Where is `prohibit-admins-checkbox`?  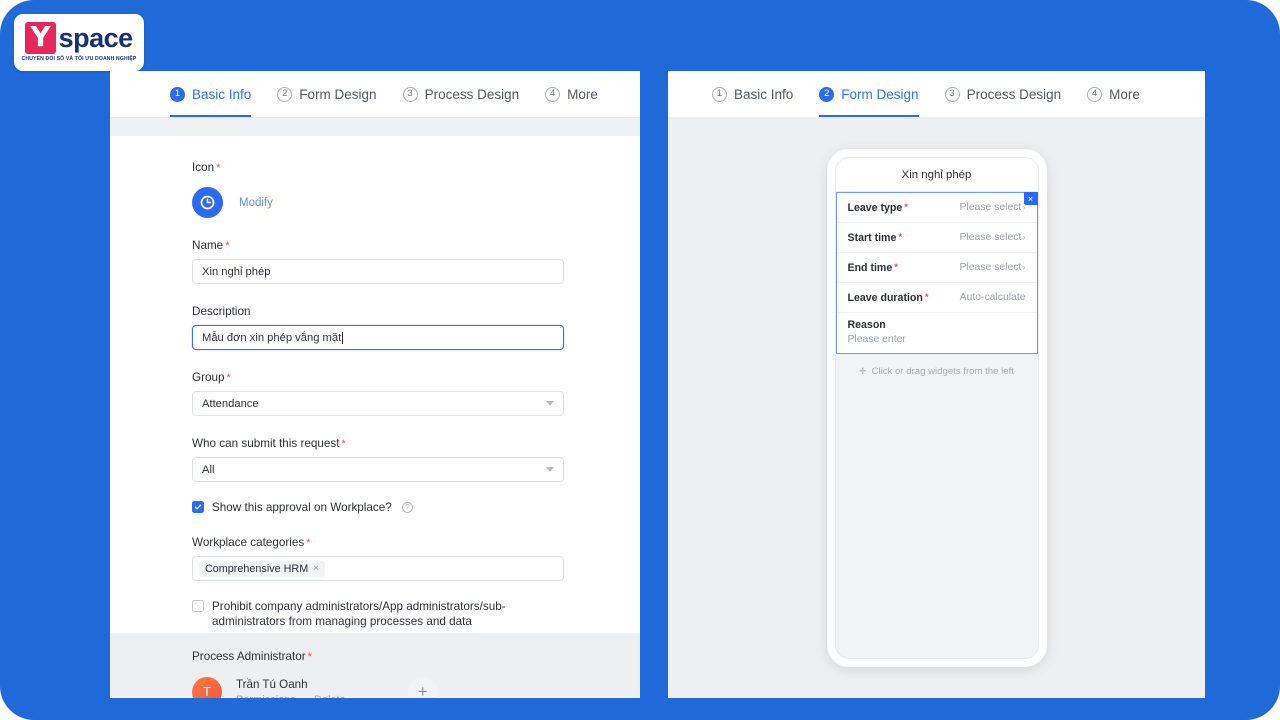
prohibit-admins-checkbox is located at coordinates (198, 606).